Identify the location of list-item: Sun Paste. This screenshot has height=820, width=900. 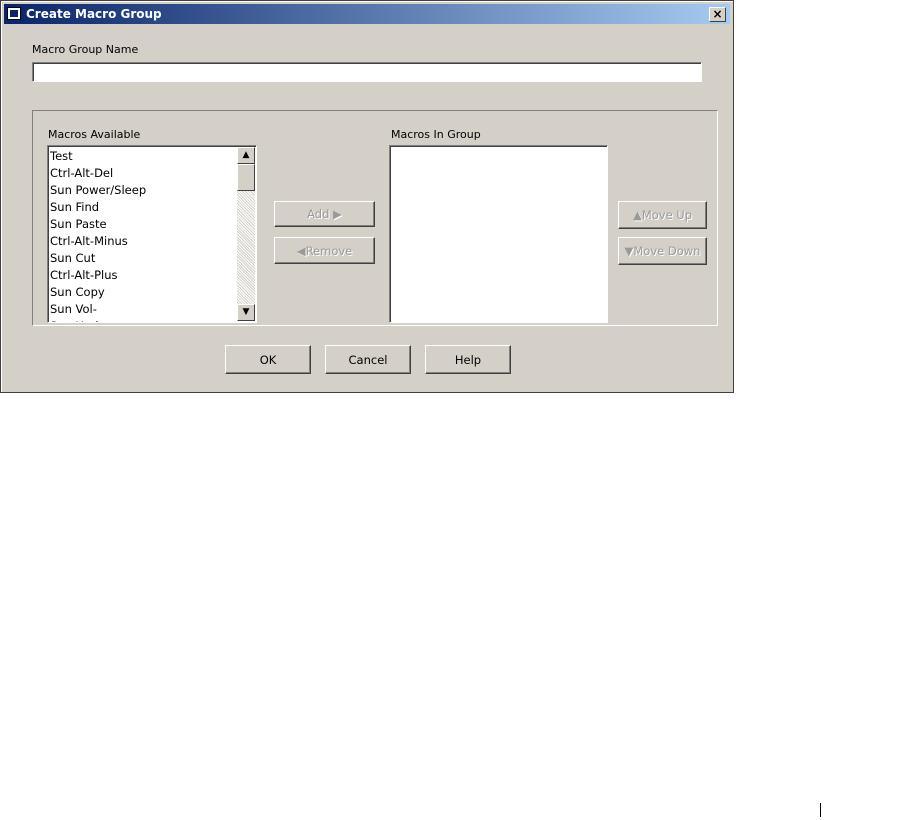
(143, 224).